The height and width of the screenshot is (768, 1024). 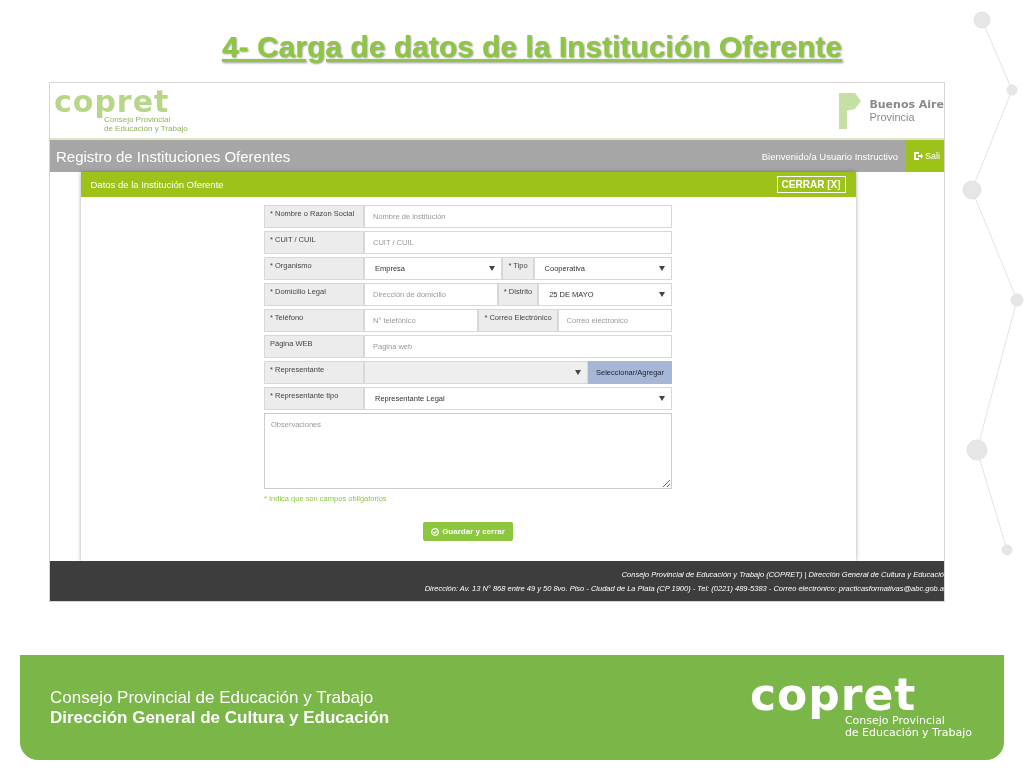 What do you see at coordinates (906, 104) in the screenshot?
I see `gov-logo-text: Buenos Aire` at bounding box center [906, 104].